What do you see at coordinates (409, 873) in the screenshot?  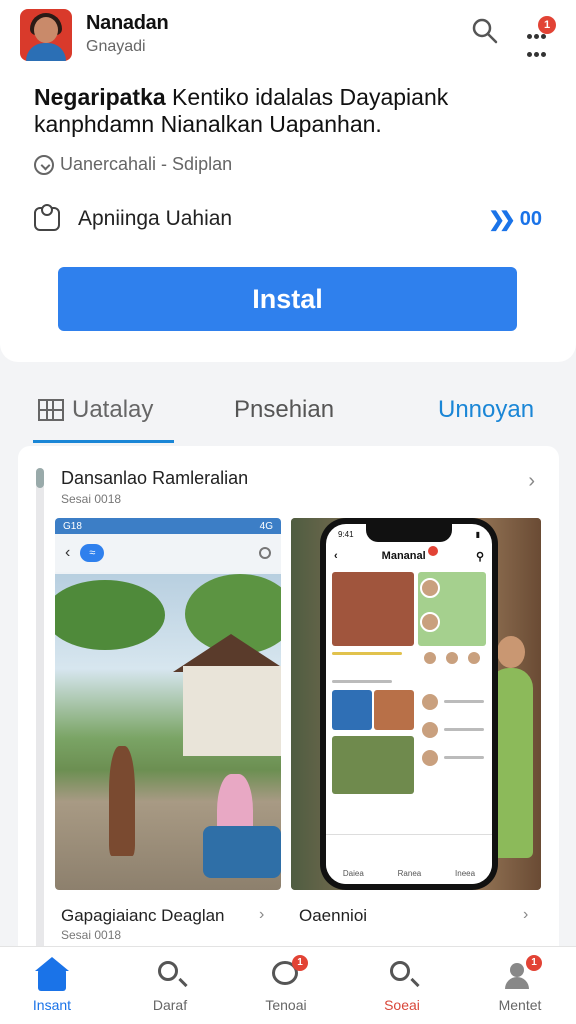 I see `phone-nav-item: Ranea` at bounding box center [409, 873].